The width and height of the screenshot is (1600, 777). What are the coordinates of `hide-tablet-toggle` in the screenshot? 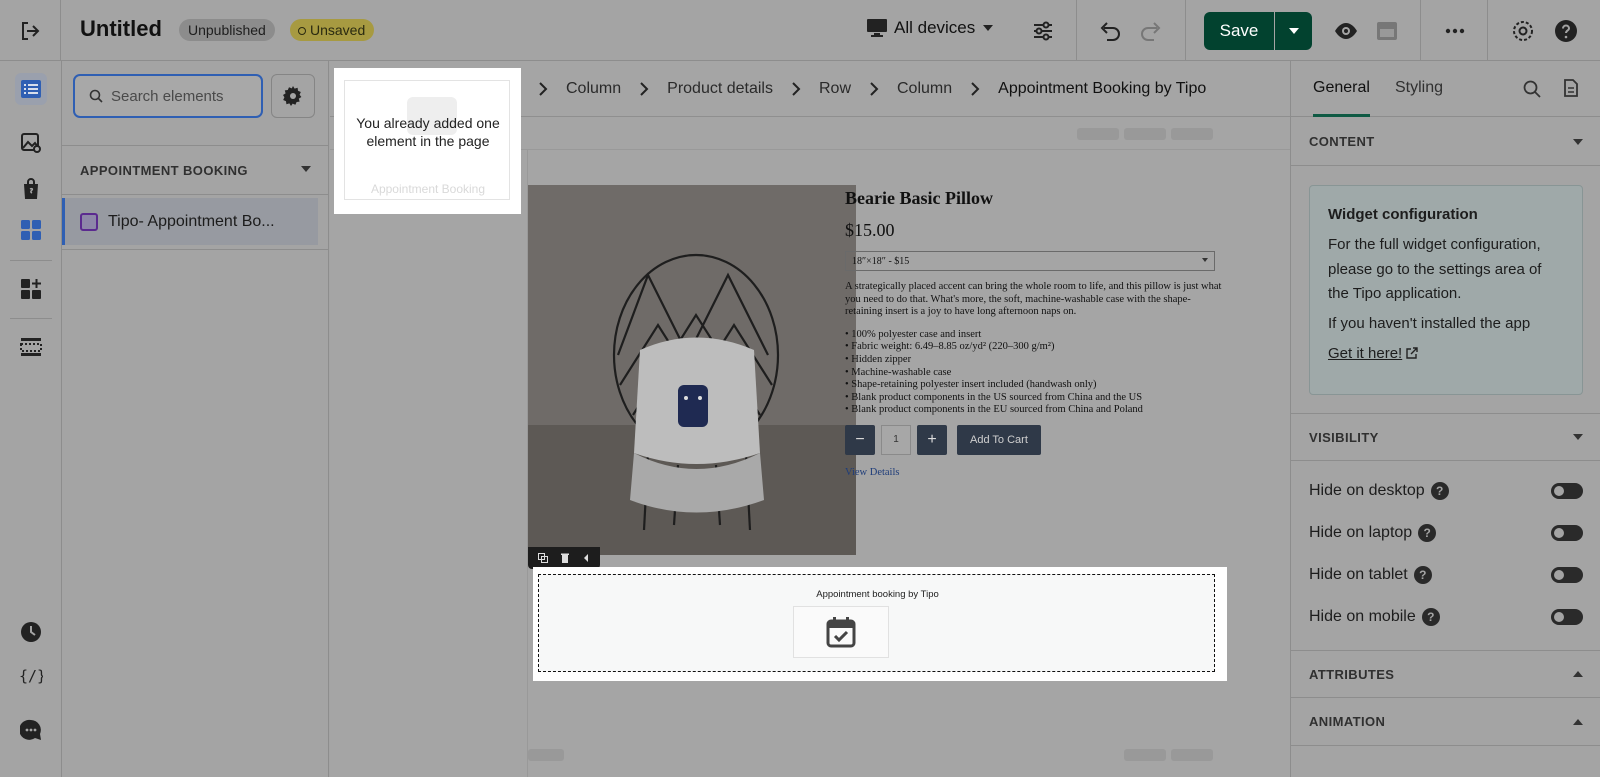 It's located at (1567, 575).